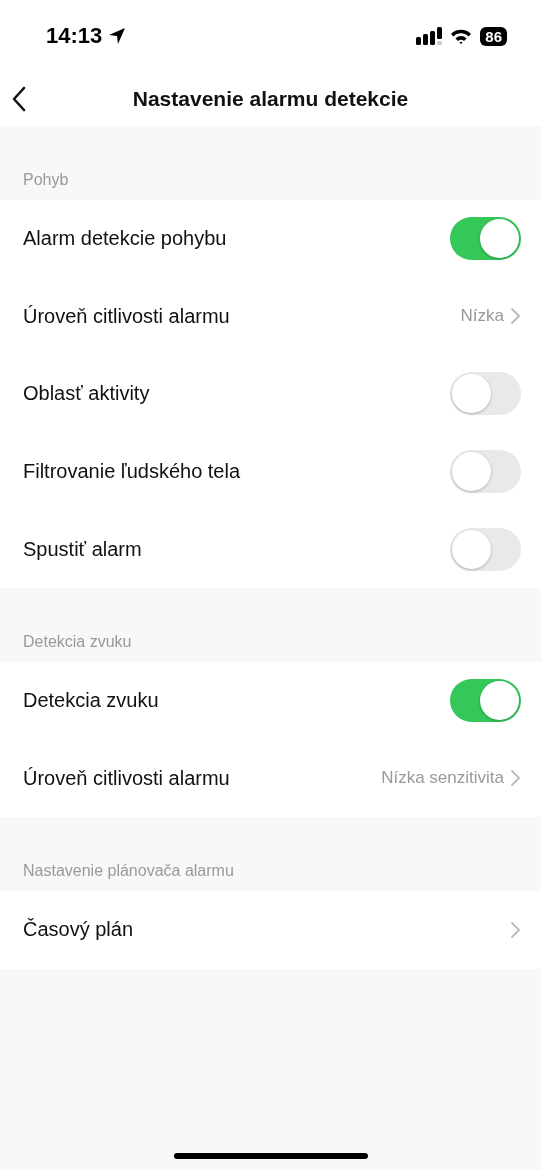 Image resolution: width=541 pixels, height=1170 pixels. I want to click on signal-icon, so click(429, 36).